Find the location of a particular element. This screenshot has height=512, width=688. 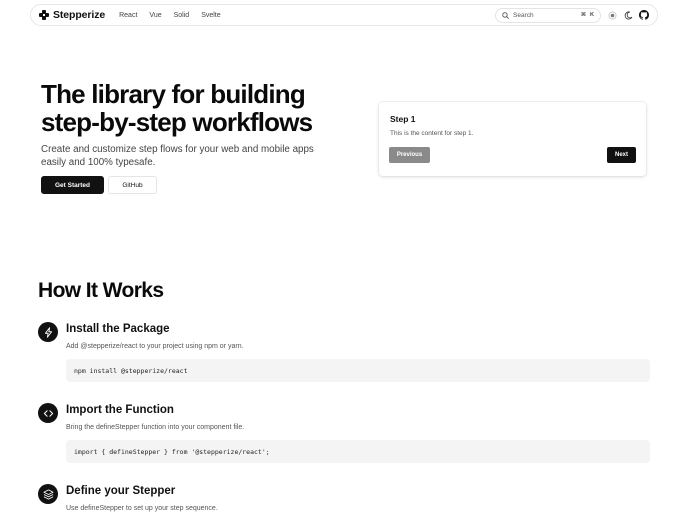

github-link is located at coordinates (644, 15).